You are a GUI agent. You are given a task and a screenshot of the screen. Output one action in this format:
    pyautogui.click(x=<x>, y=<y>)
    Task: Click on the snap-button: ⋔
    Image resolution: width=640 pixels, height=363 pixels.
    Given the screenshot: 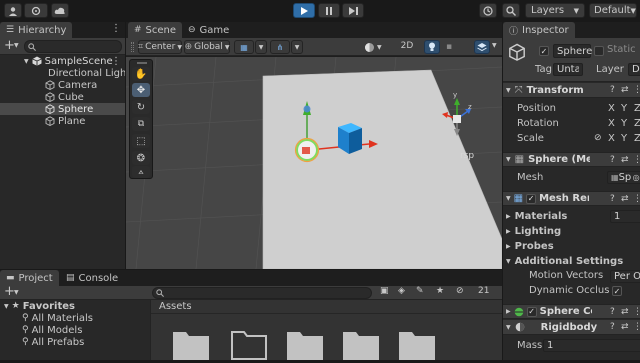 What is the action you would take?
    pyautogui.click(x=280, y=47)
    